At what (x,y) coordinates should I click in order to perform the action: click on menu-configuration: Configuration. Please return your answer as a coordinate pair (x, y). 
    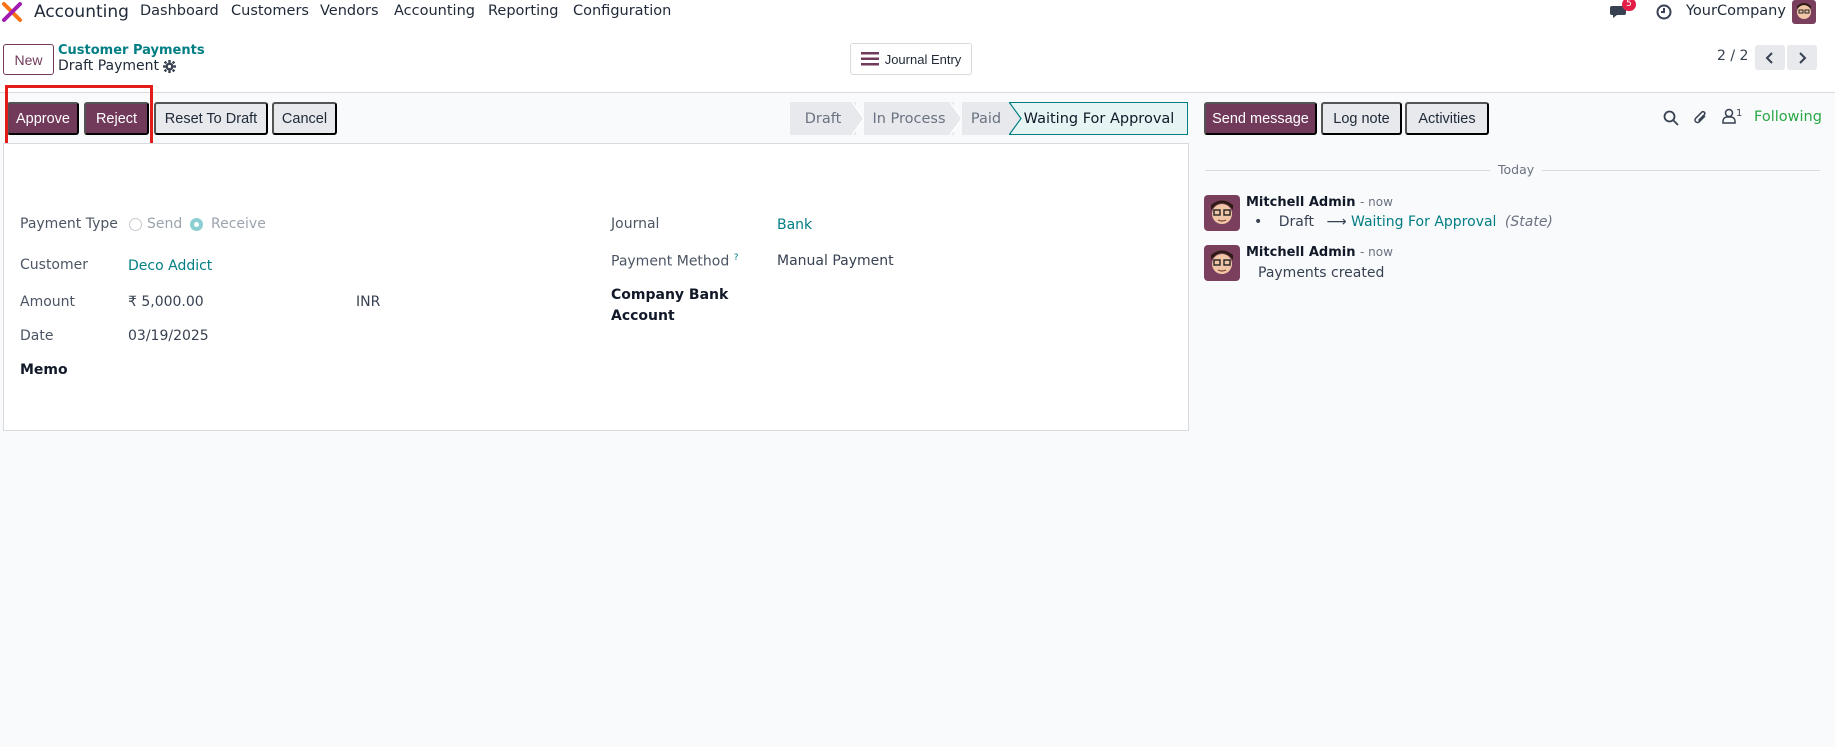
    Looking at the image, I should click on (622, 11).